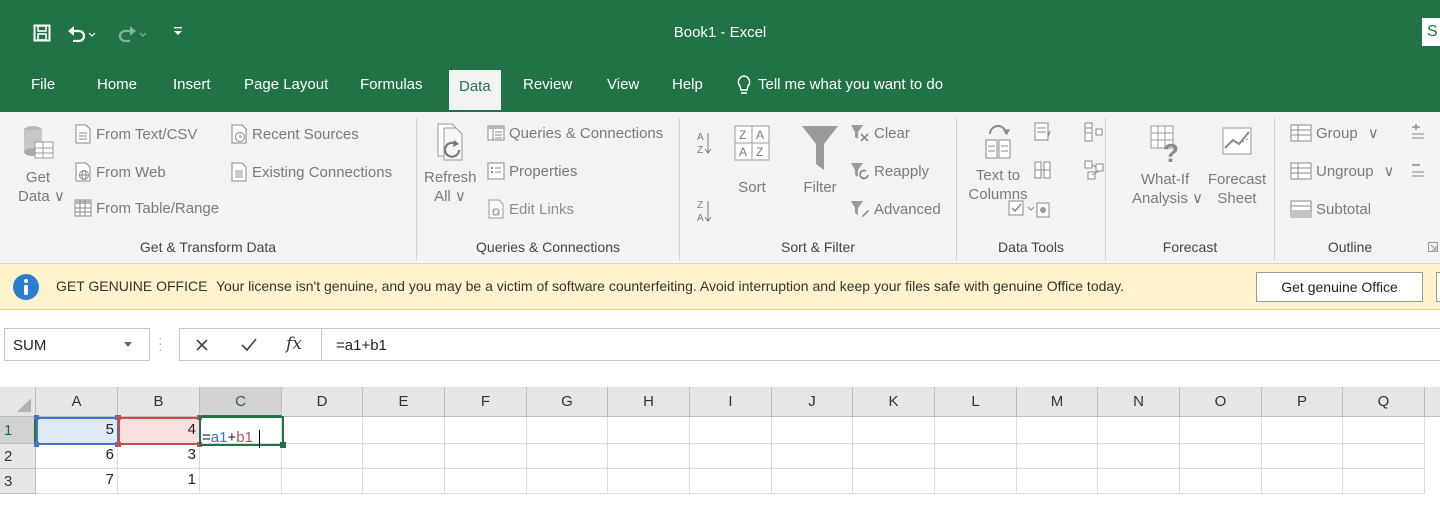 This screenshot has width=1440, height=515. I want to click on cell-n2, so click(1139, 456).